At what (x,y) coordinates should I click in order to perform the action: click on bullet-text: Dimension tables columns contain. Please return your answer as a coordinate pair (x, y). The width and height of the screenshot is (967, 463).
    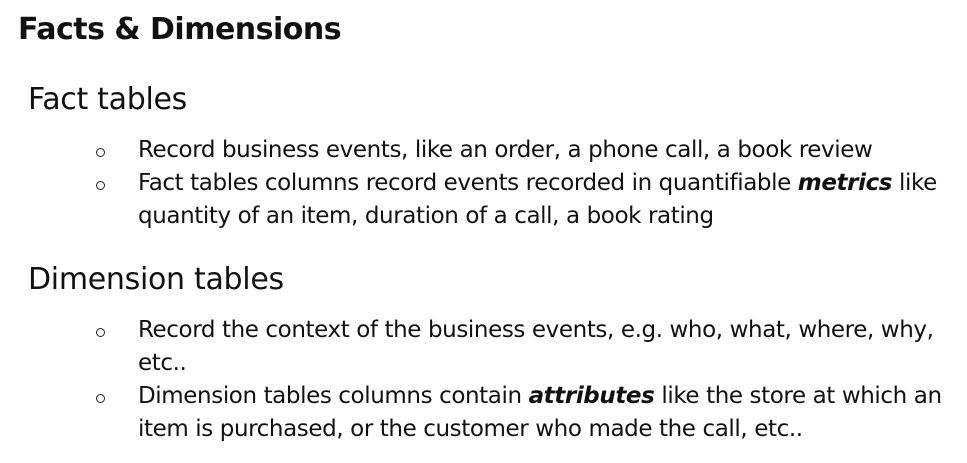
    Looking at the image, I should click on (333, 396).